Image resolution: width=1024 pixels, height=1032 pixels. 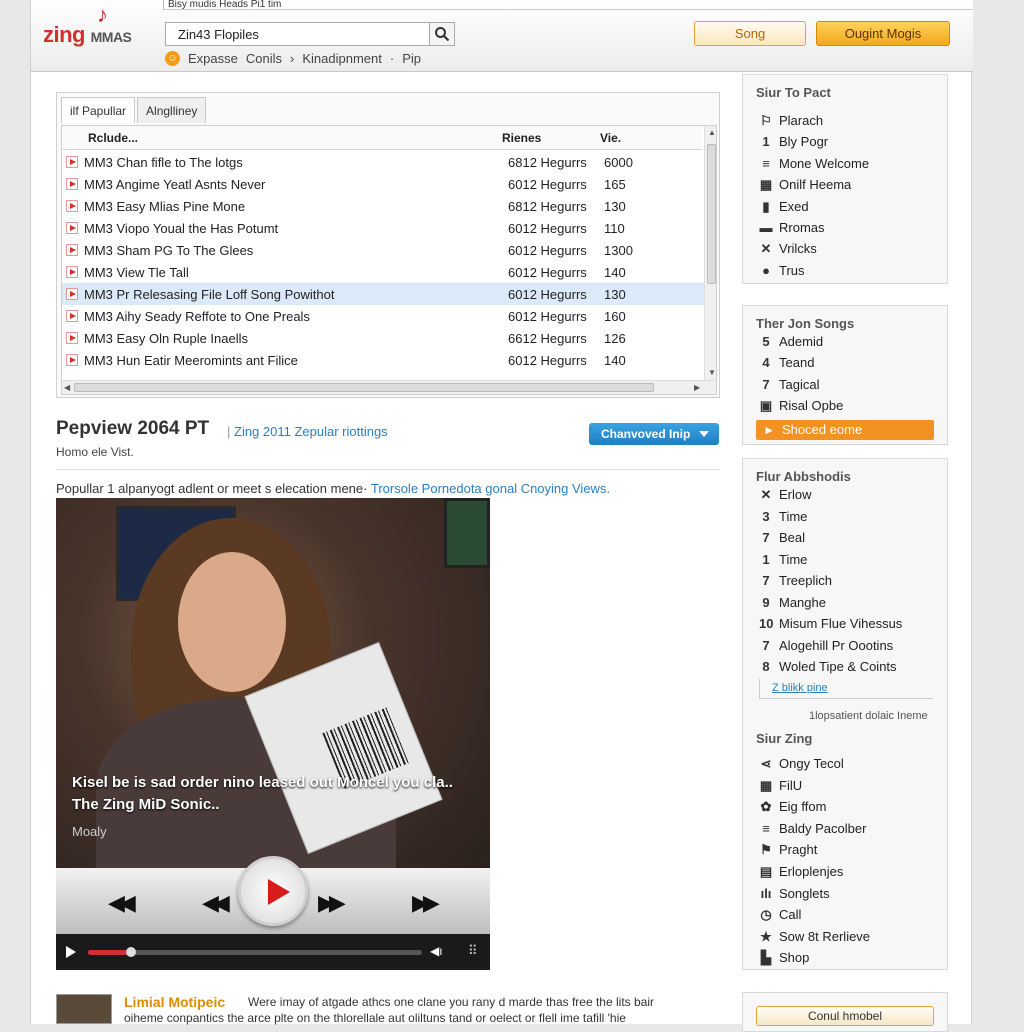 What do you see at coordinates (793, 807) in the screenshot?
I see `sidebar-item: ✿ Eig ffom` at bounding box center [793, 807].